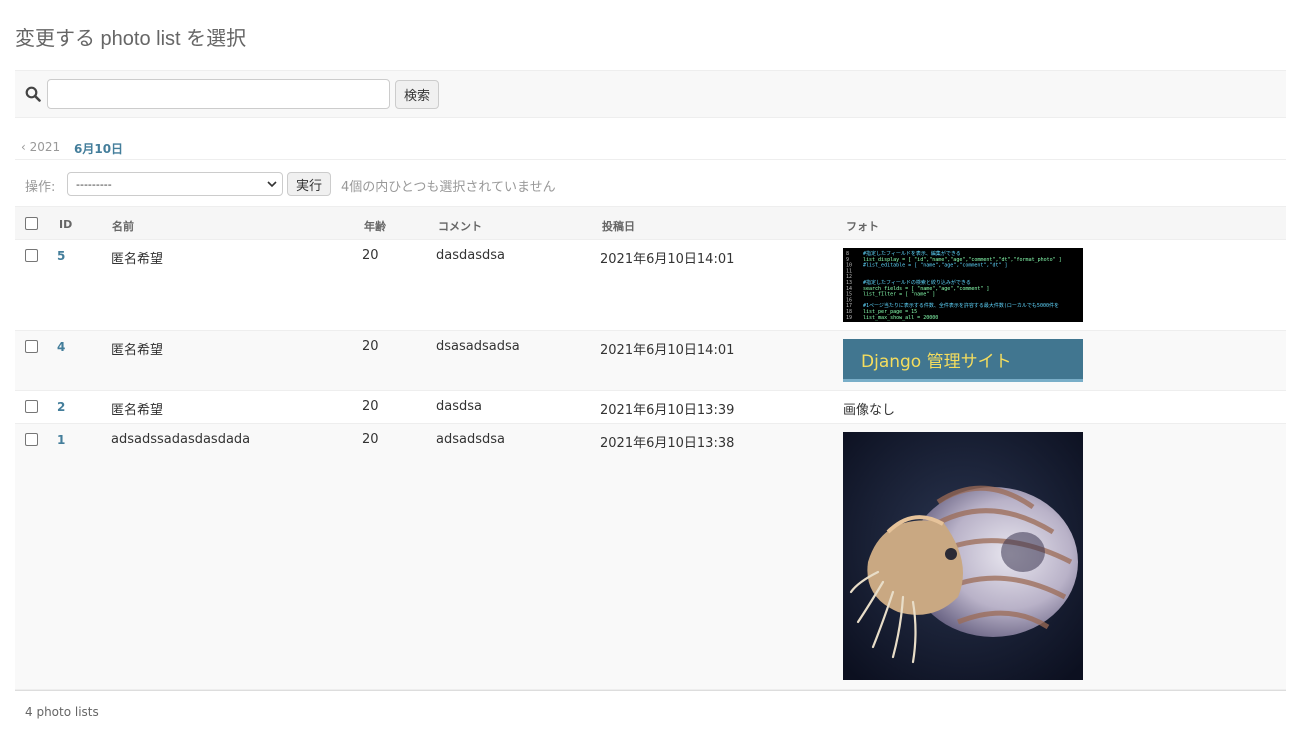  I want to click on column-header-photo: フォト, so click(862, 226).